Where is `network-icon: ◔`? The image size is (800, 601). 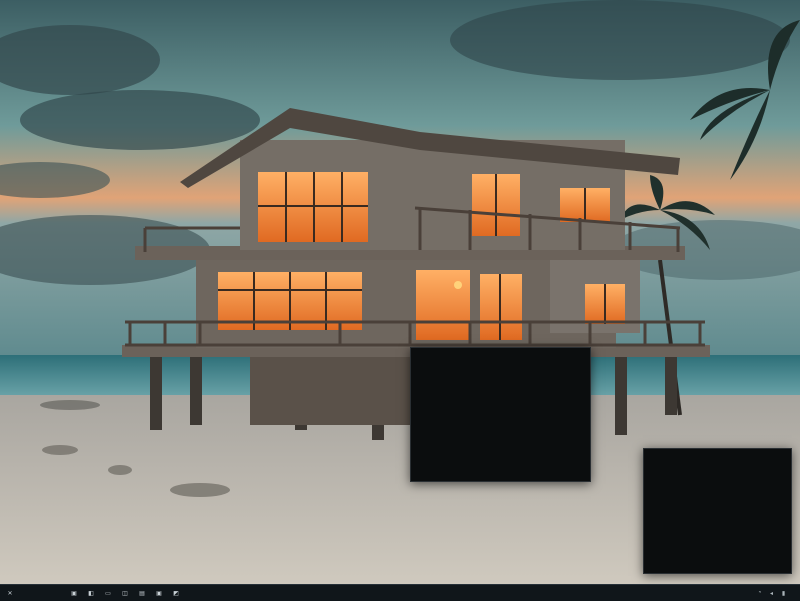
network-icon: ◔ is located at coordinates (759, 593).